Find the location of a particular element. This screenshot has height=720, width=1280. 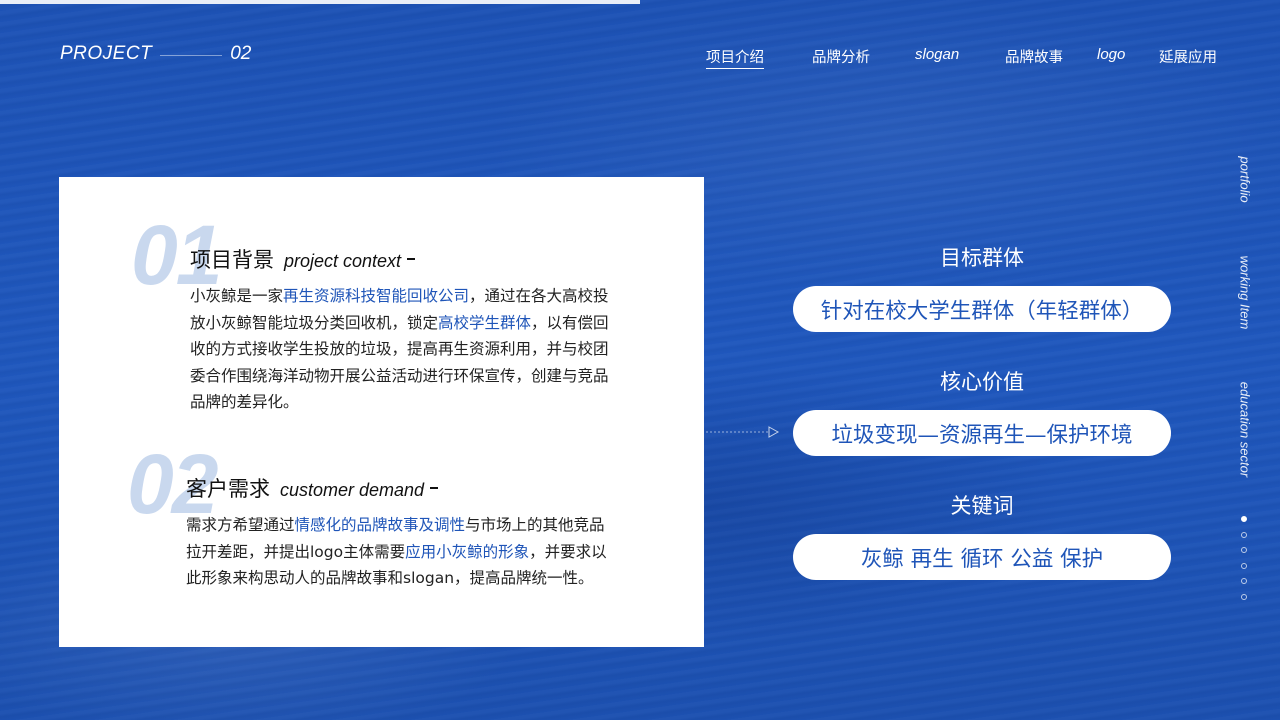

side-label-portfolio: portfolio is located at coordinates (1245, 179).